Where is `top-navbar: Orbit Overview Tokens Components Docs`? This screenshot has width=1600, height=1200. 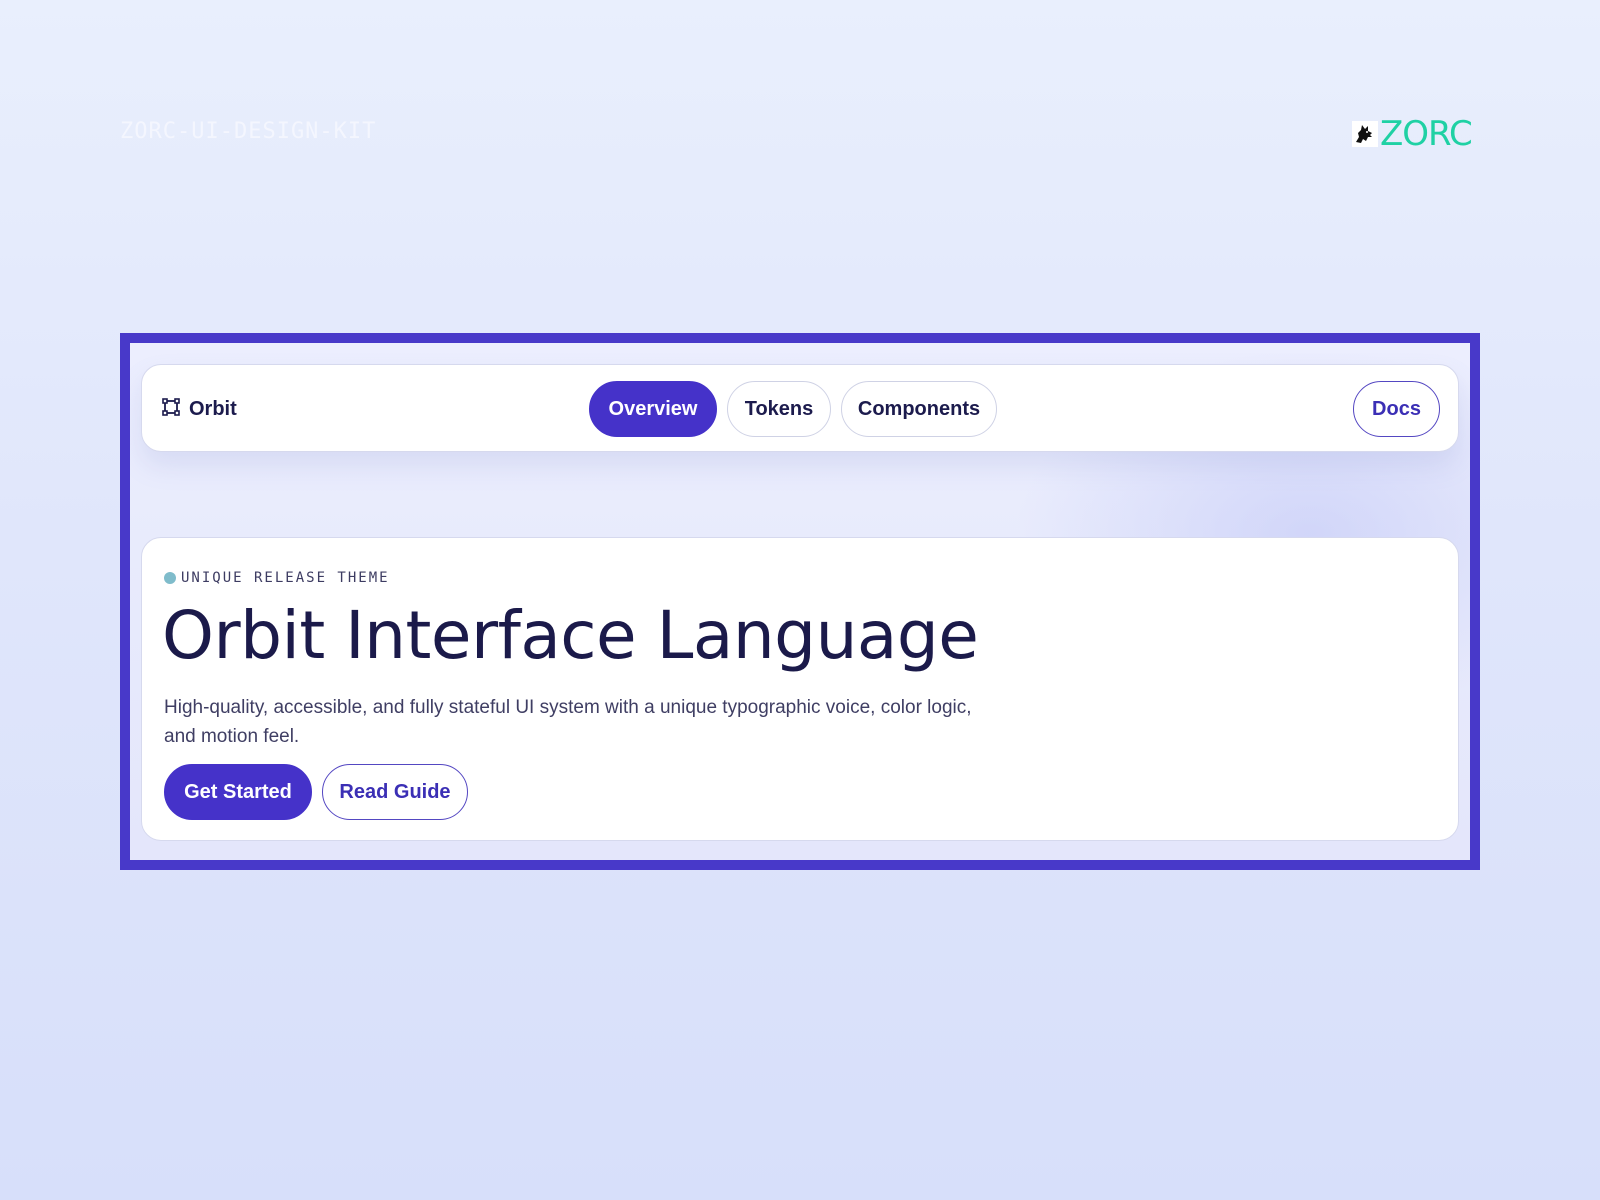 top-navbar: Orbit Overview Tokens Components Docs is located at coordinates (800, 408).